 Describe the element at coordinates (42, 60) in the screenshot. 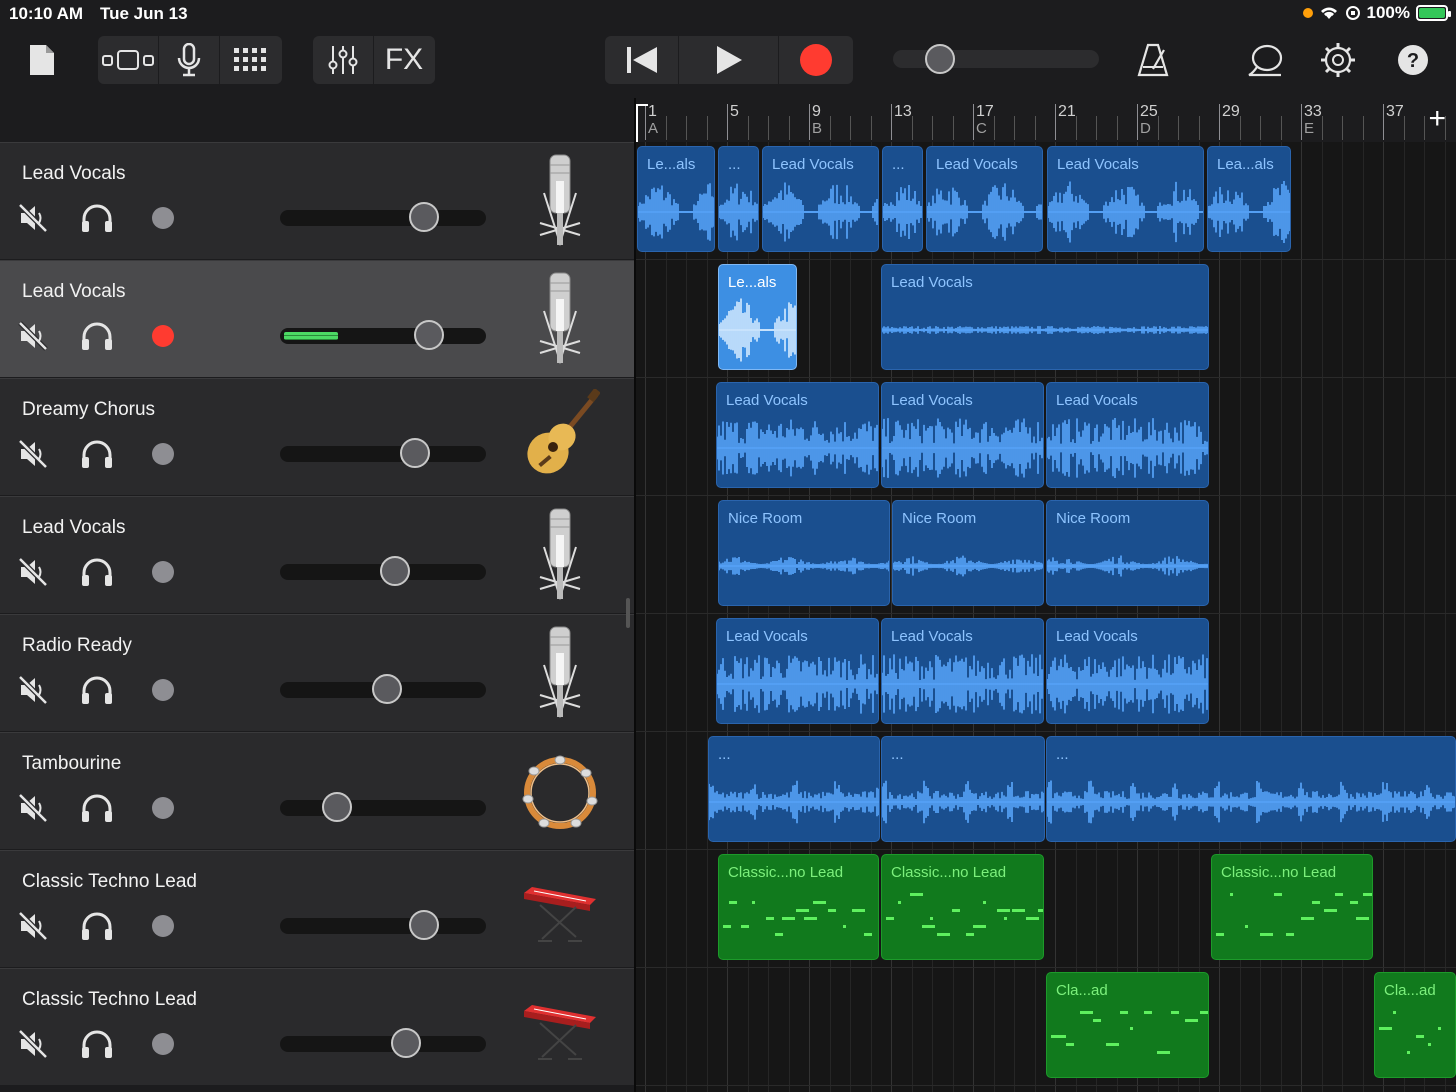

I see `my-songs-button` at that location.